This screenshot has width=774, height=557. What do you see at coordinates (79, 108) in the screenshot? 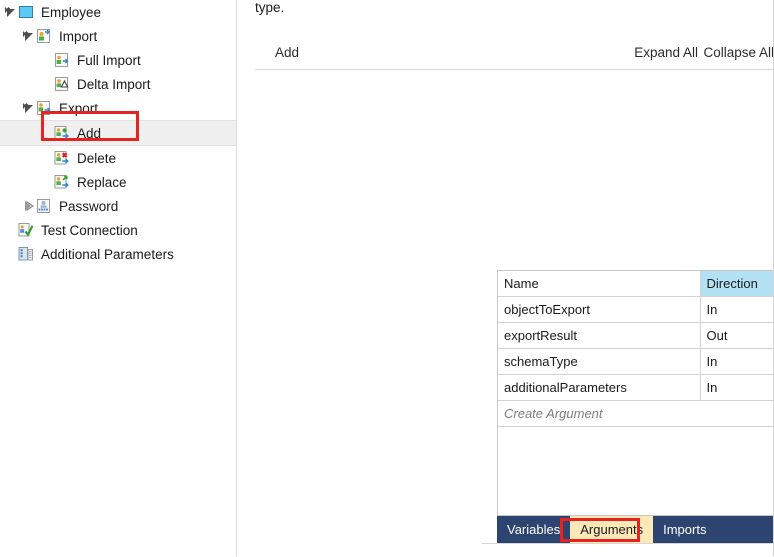
I see `tree-item-label: Export` at bounding box center [79, 108].